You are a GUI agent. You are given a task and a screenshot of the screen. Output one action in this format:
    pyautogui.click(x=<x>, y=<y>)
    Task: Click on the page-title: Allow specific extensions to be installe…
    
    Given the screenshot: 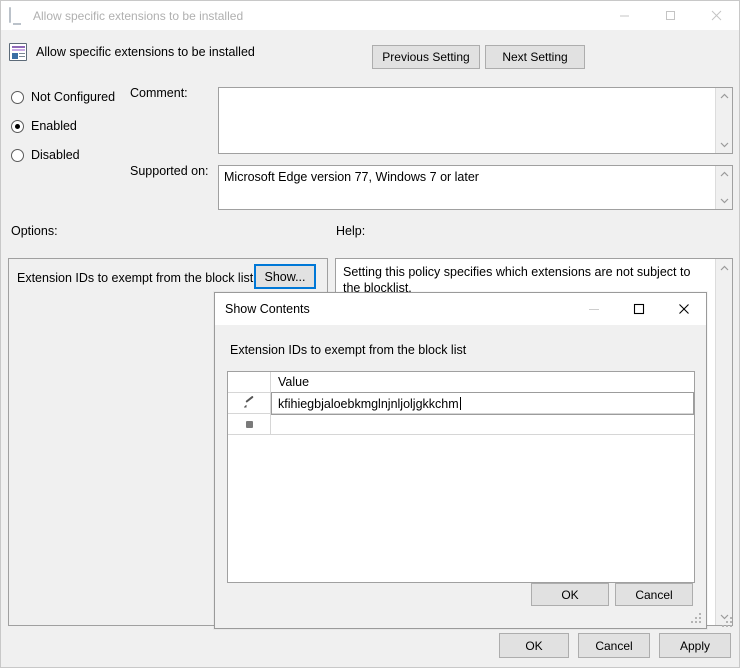 What is the action you would take?
    pyautogui.click(x=145, y=52)
    